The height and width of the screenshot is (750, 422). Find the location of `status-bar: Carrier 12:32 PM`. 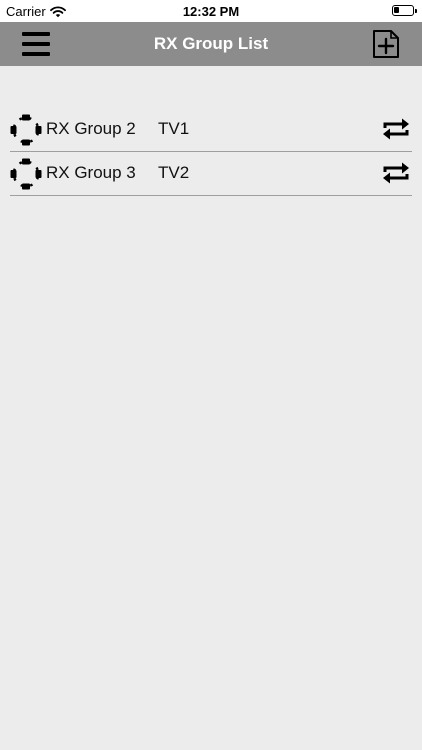

status-bar: Carrier 12:32 PM is located at coordinates (211, 11).